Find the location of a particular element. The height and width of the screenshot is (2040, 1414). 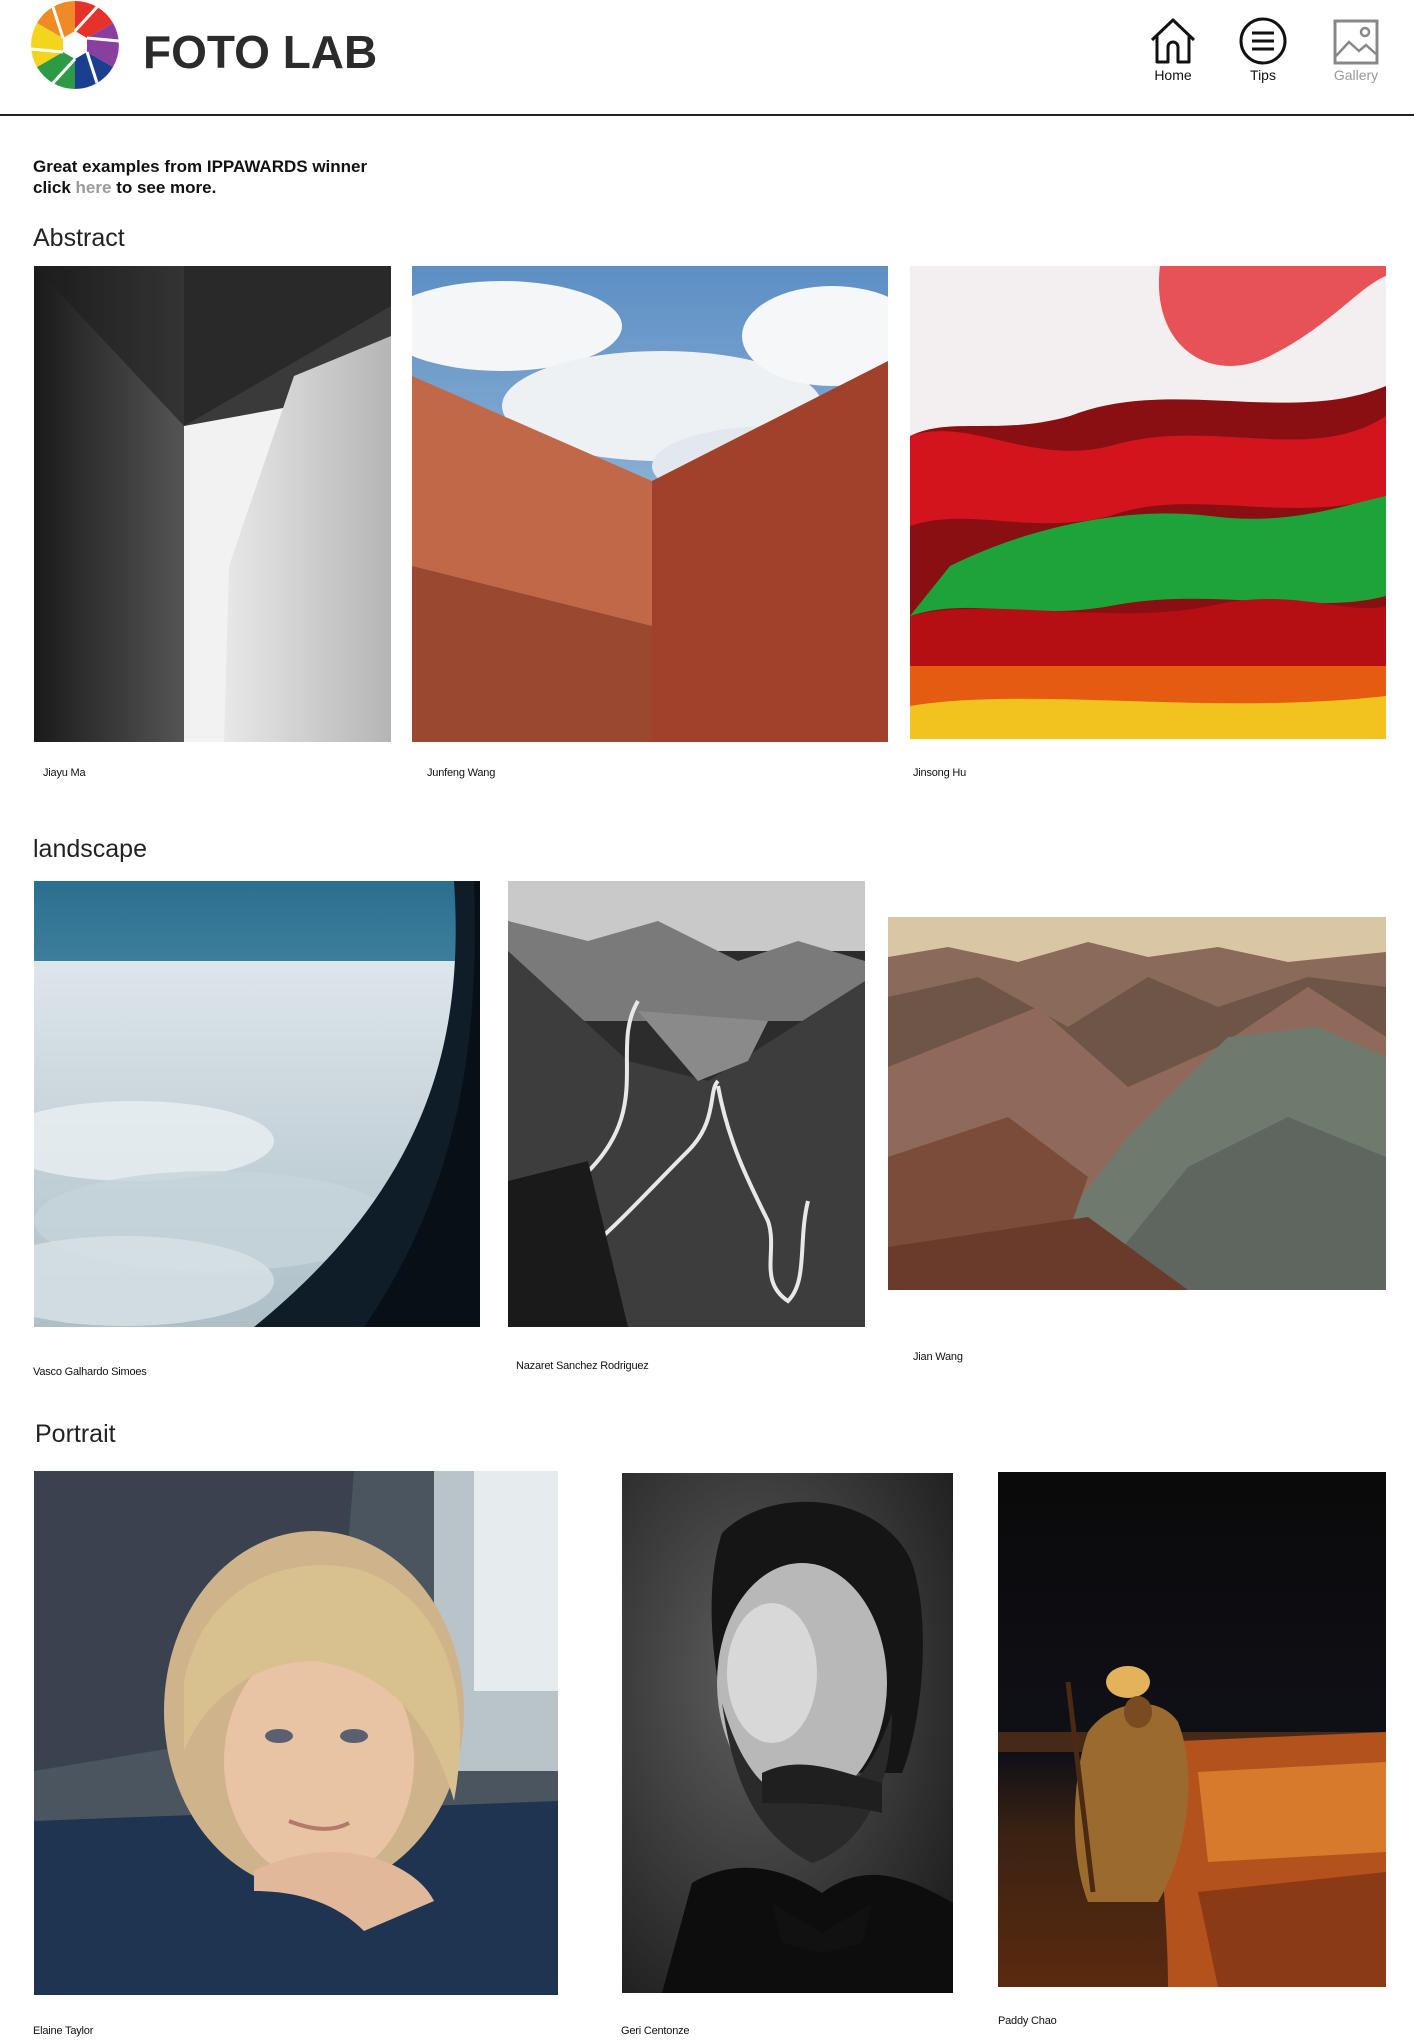

site-header: FOTO LAB Home Tips Gallery is located at coordinates (707, 58).